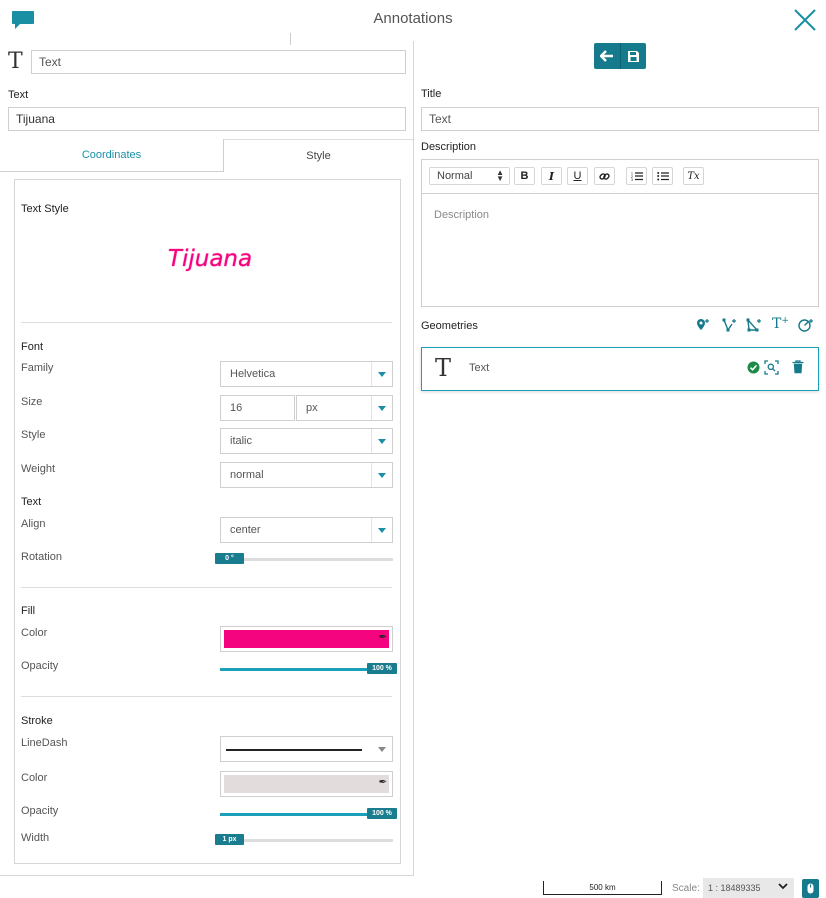 The height and width of the screenshot is (898, 826). I want to click on stroke-color-picker: ✒, so click(306, 784).